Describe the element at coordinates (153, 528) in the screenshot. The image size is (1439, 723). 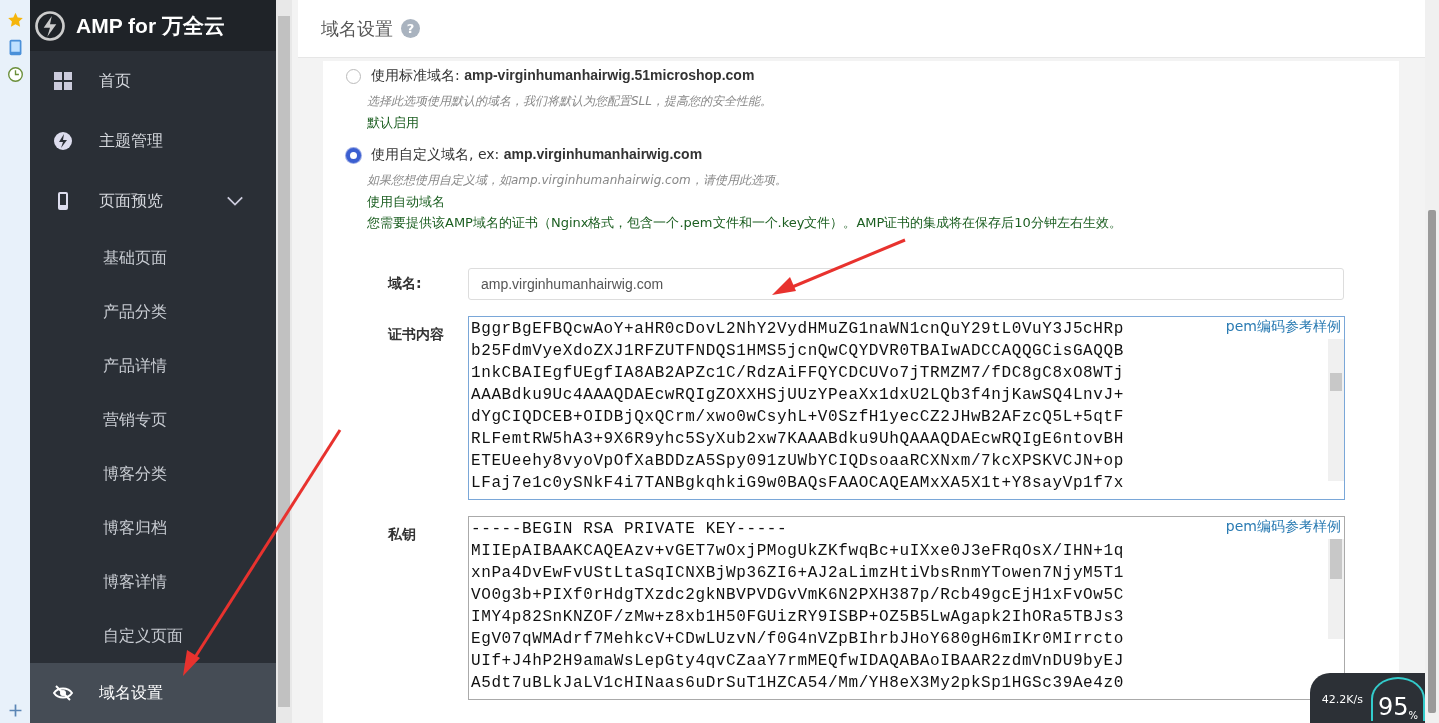
I see `sidebar-subitem: 博客归档` at that location.